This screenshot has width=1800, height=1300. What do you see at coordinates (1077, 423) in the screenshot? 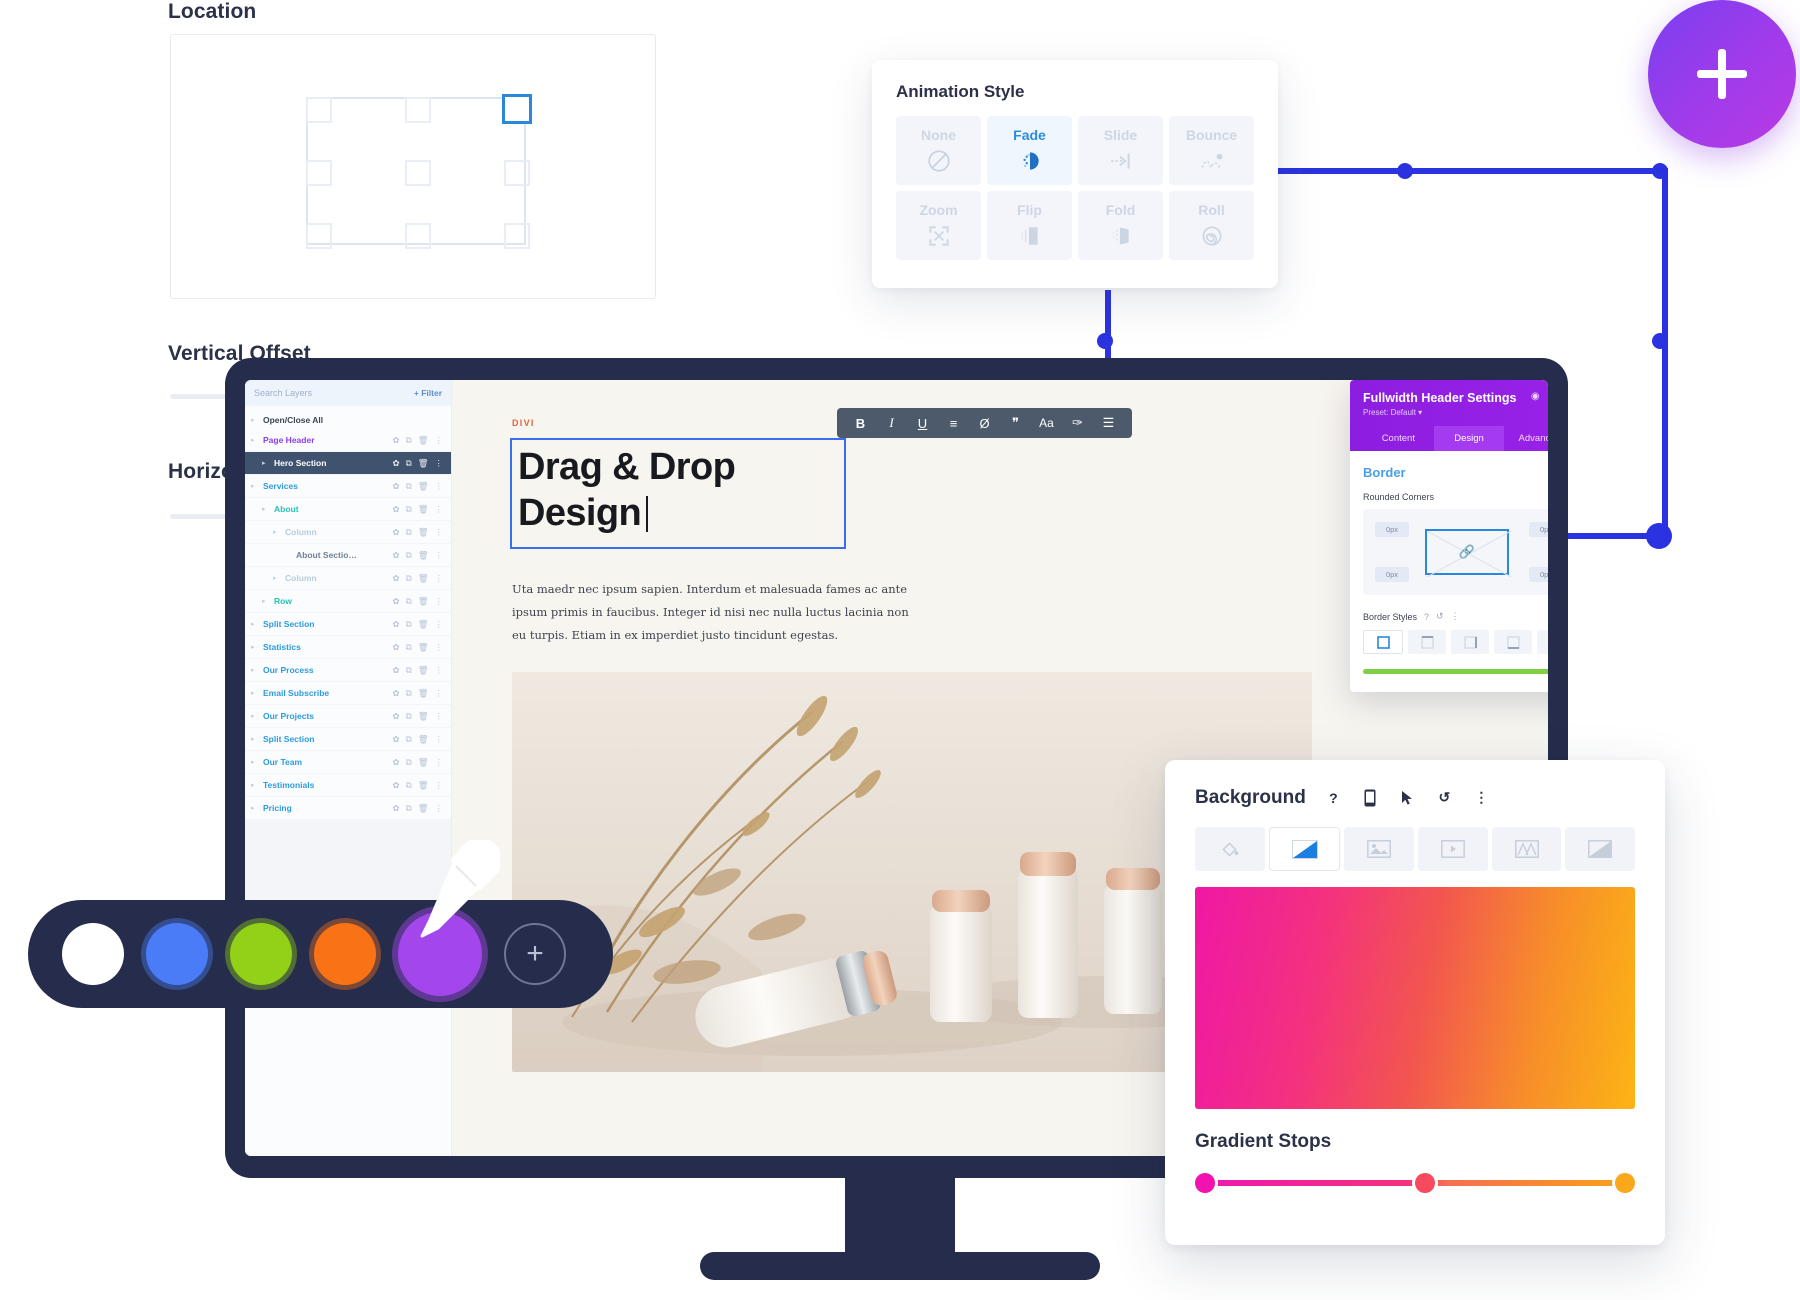
I see `highlight-button: ✑` at bounding box center [1077, 423].